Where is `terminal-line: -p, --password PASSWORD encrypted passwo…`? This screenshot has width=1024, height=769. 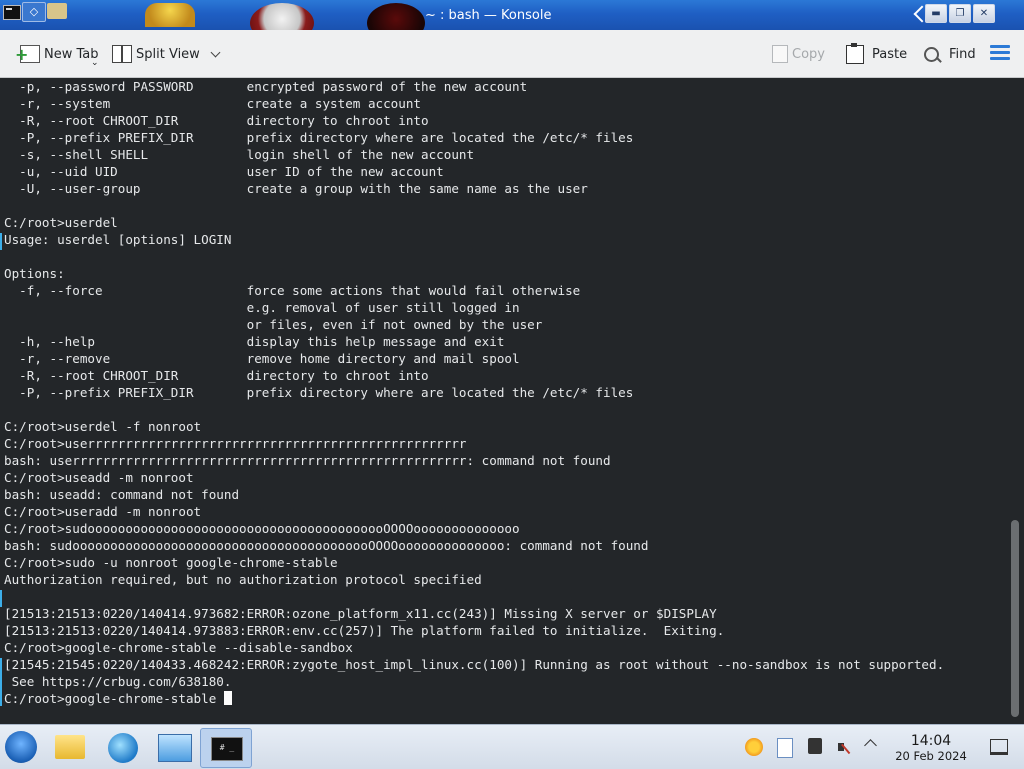 terminal-line: -p, --password PASSWORD encrypted passwo… is located at coordinates (266, 86).